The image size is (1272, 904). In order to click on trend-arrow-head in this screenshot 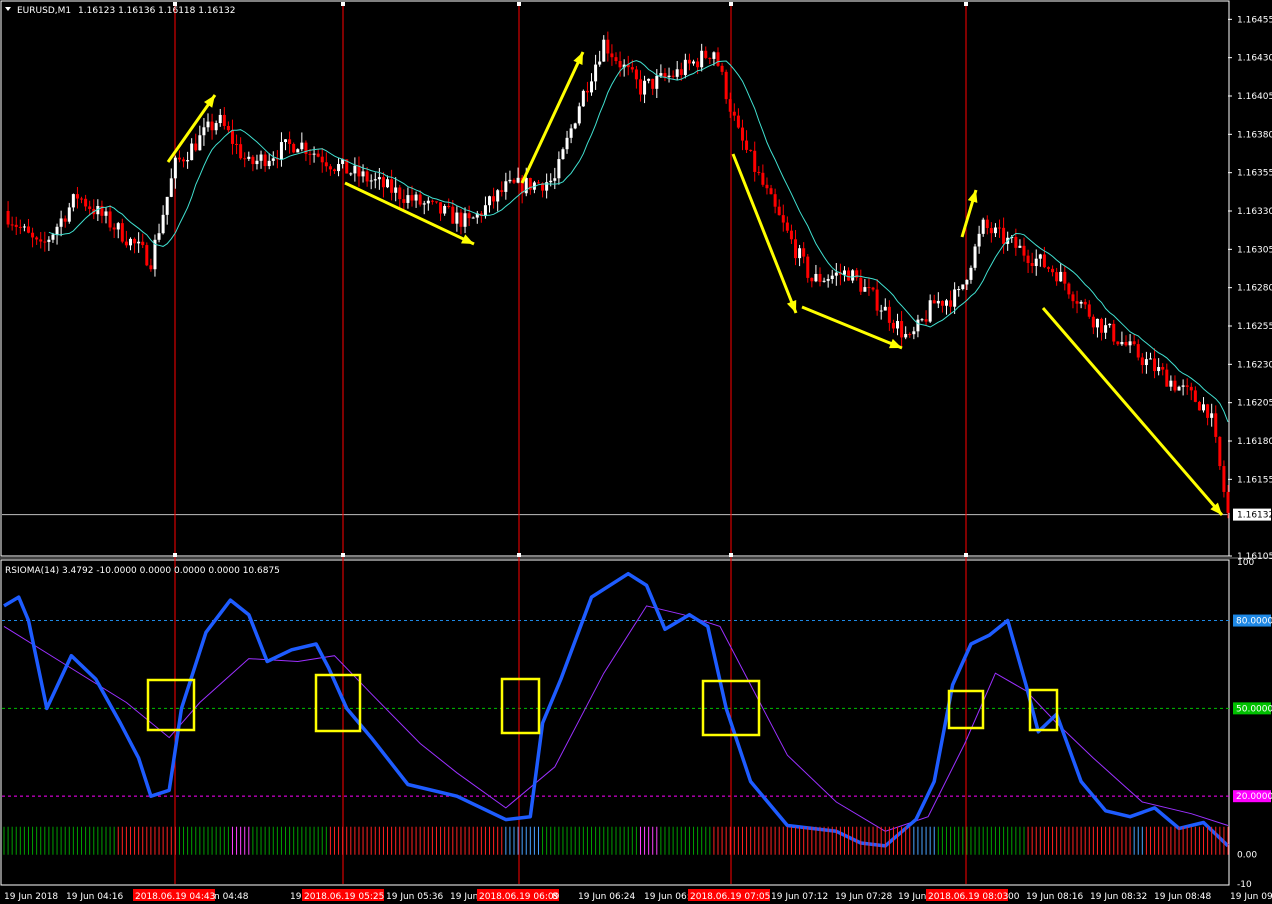, I will do `click(972, 196)`.